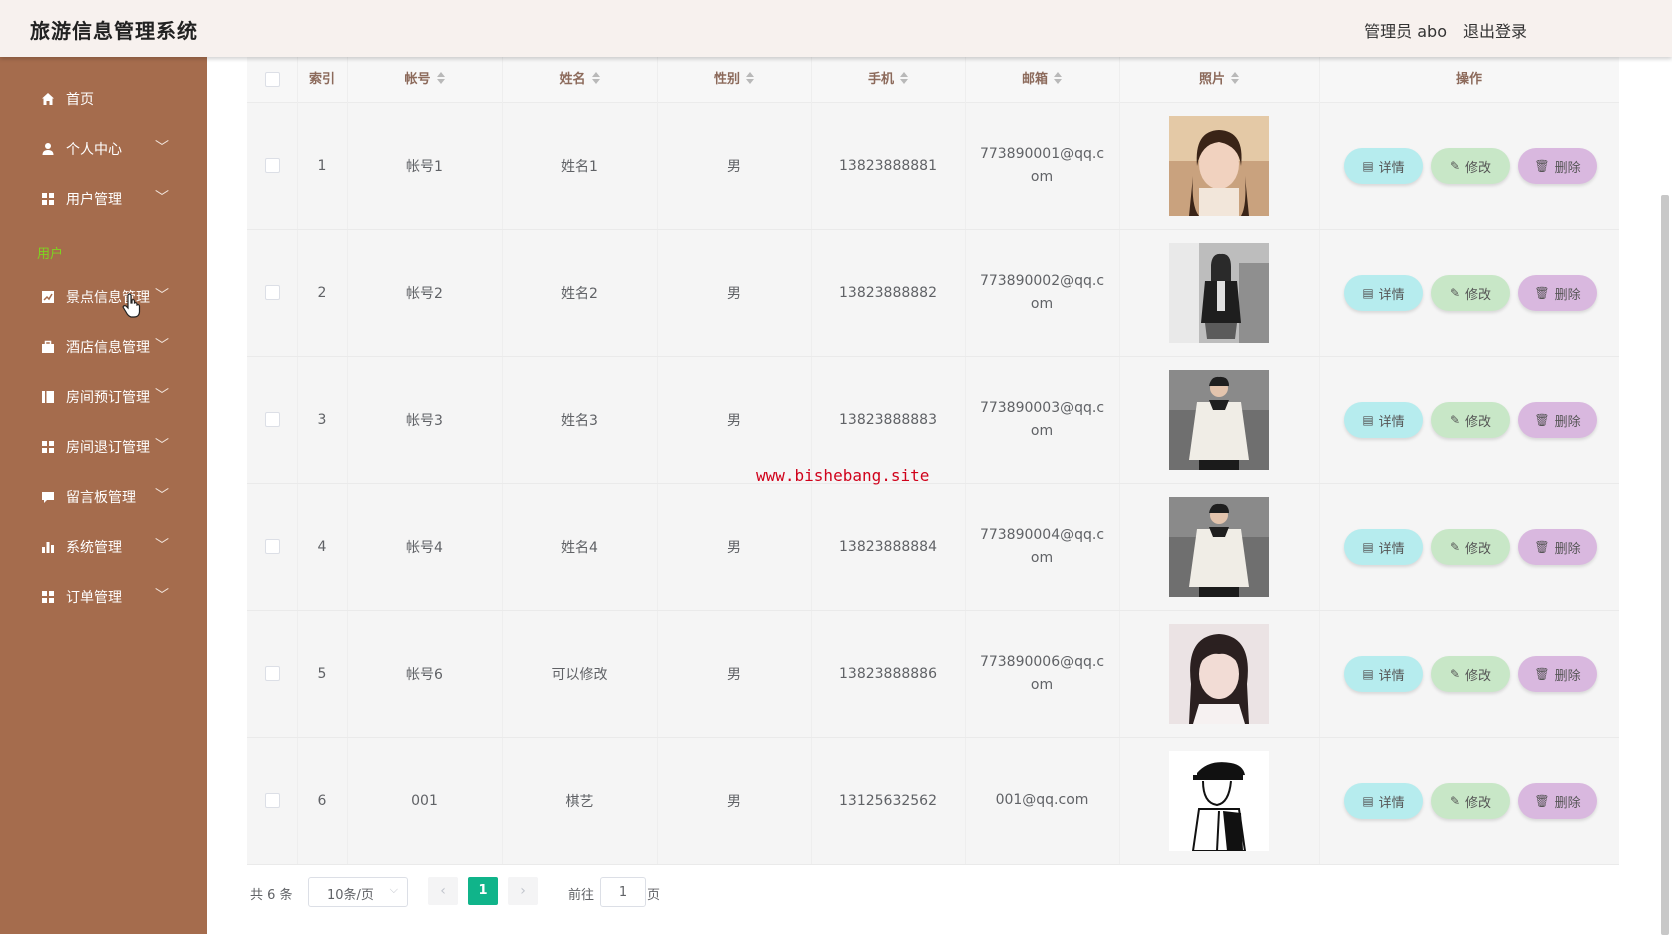 The height and width of the screenshot is (935, 1672). I want to click on column-header-name: 姓名, so click(579, 79).